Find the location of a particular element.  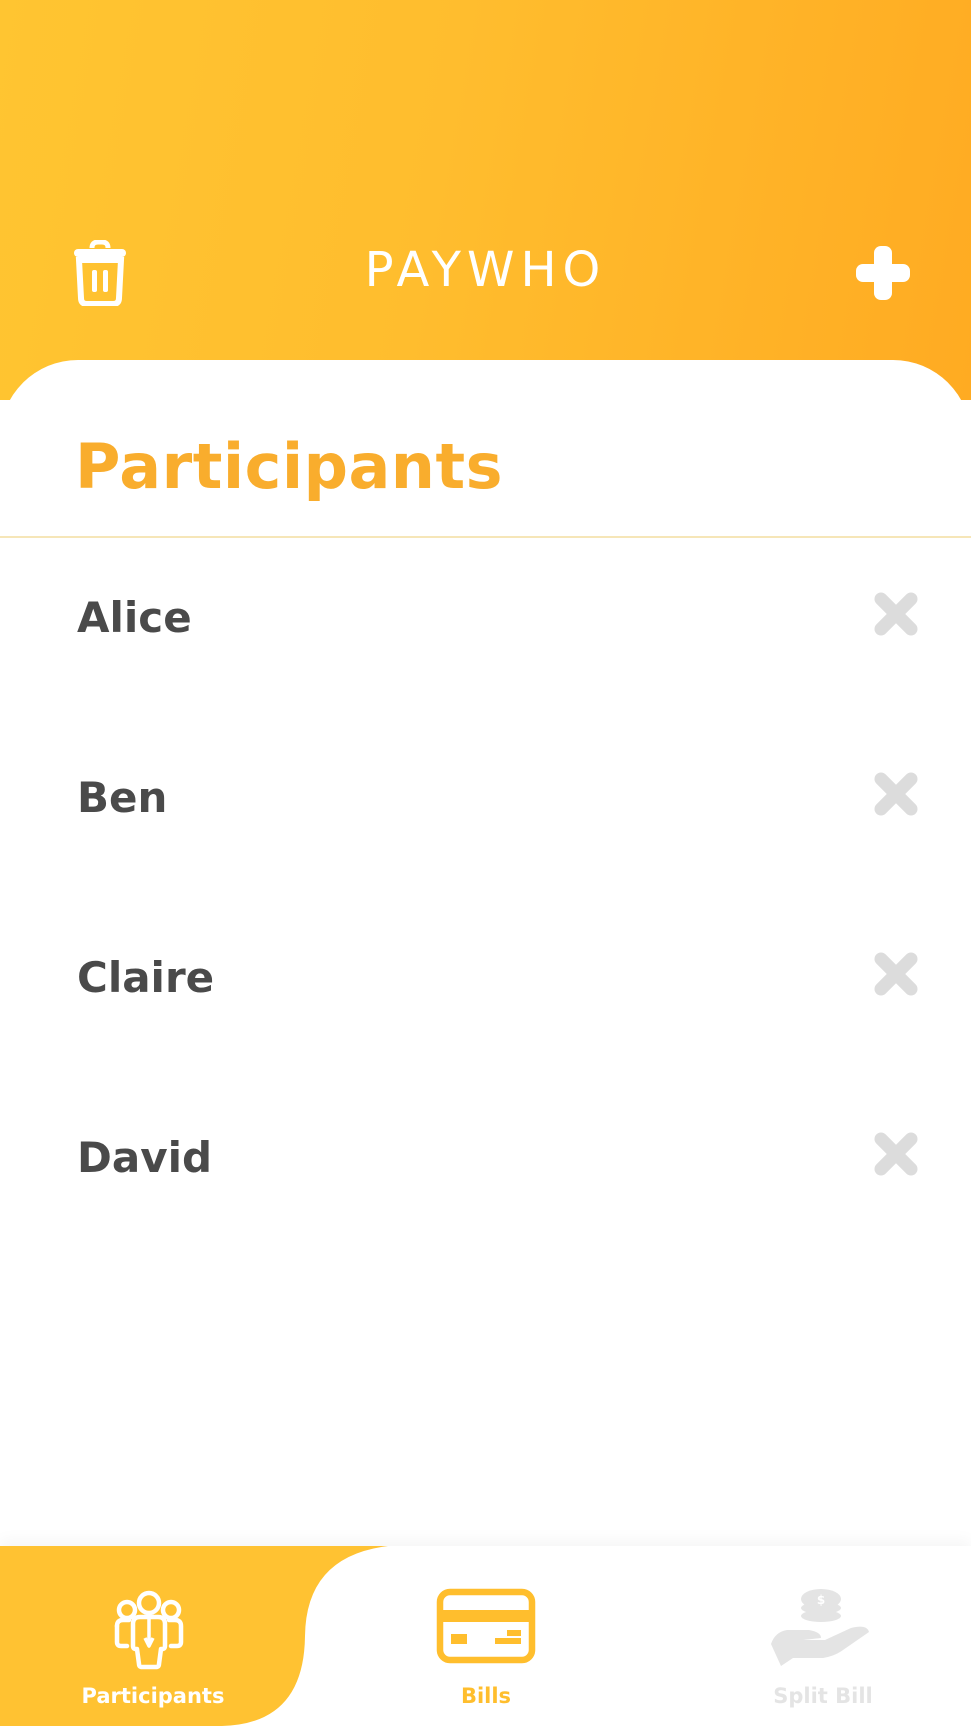

tab-label: Participants is located at coordinates (153, 1696).